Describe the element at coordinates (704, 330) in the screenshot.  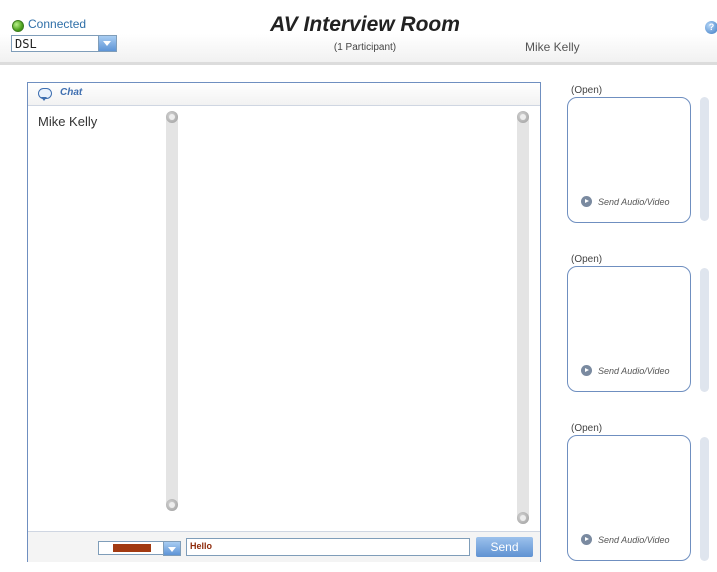
I see `video-slot-2-scrollbar` at that location.